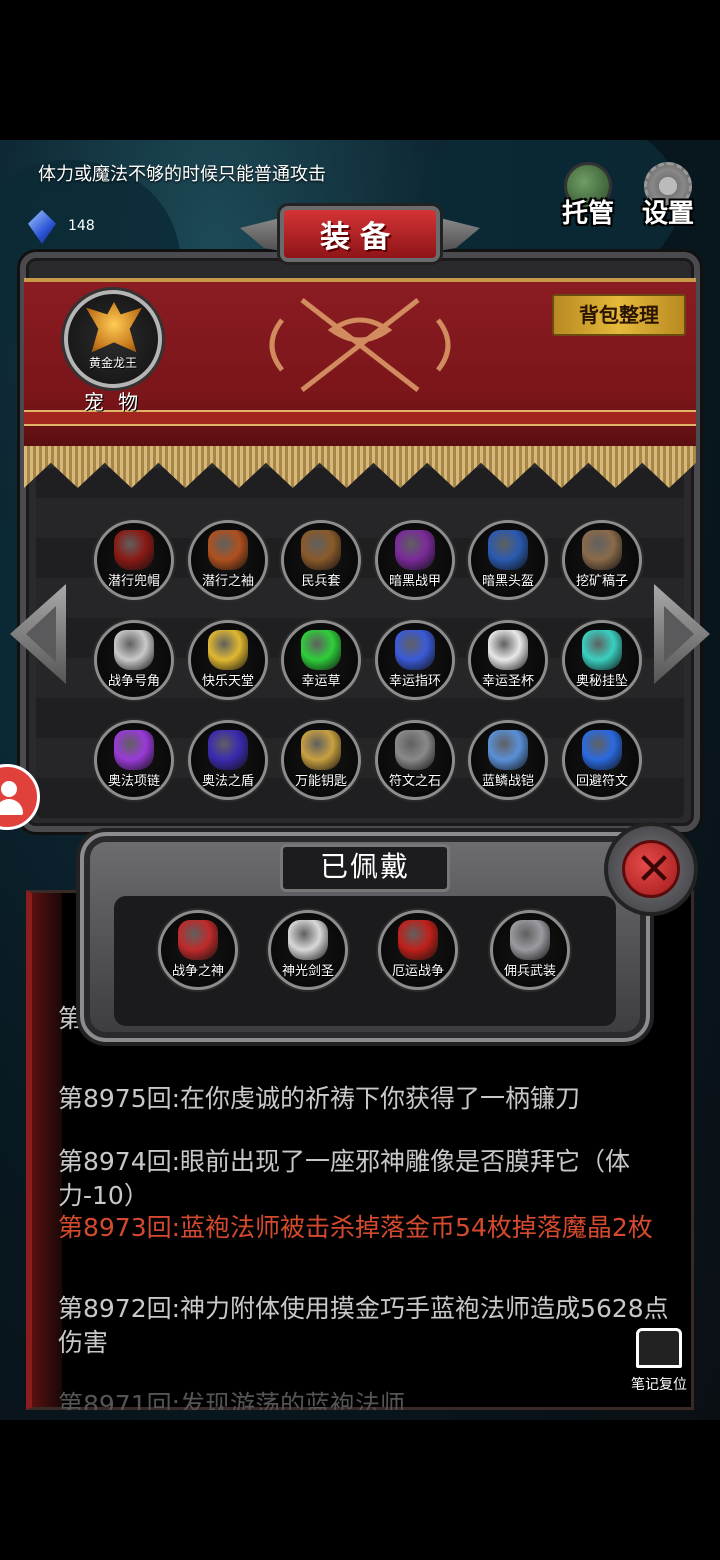 This screenshot has width=720, height=1560. I want to click on pickaxe-icon, so click(602, 550).